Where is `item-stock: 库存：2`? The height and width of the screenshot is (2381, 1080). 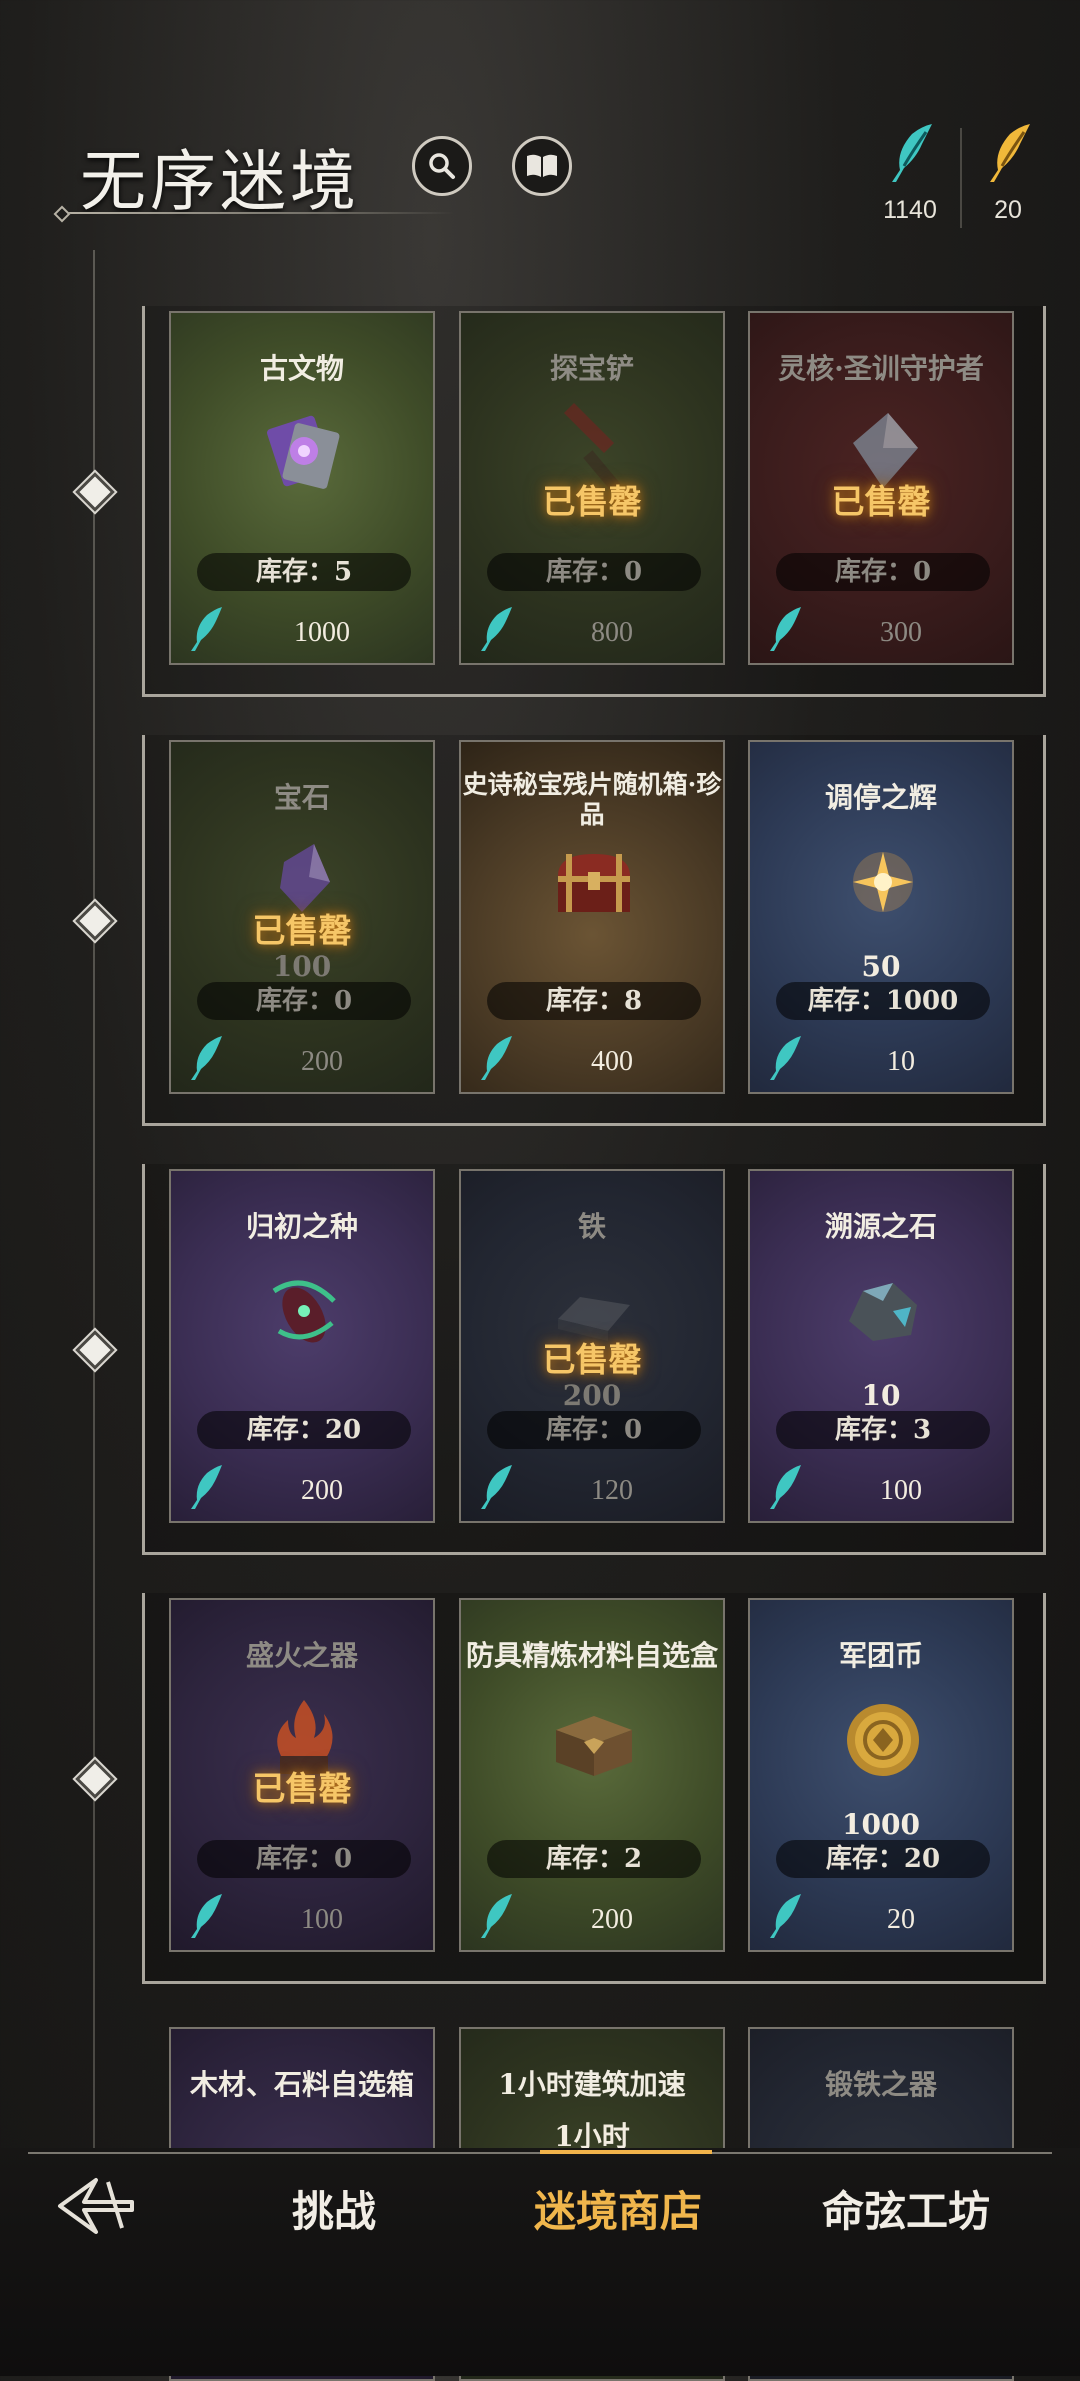
item-stock: 库存：2 is located at coordinates (594, 1859).